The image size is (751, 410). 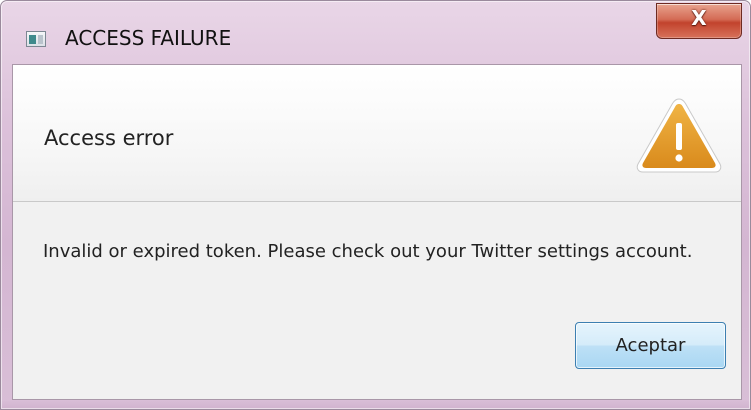 I want to click on warning-triangle-icon, so click(x=679, y=135).